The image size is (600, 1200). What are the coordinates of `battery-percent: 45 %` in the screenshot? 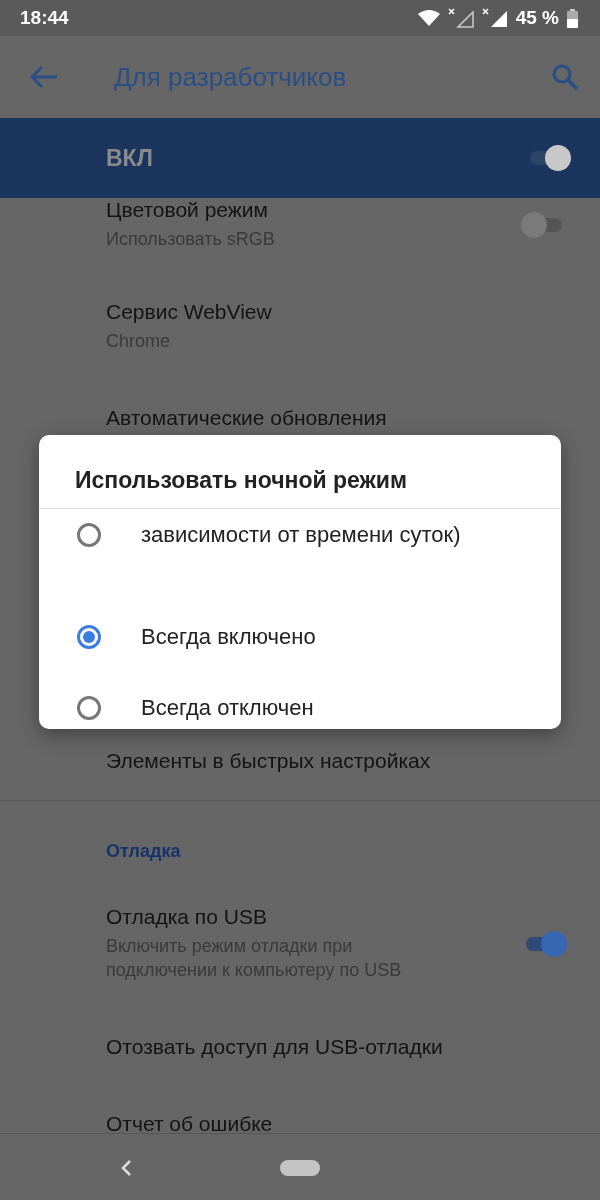 It's located at (537, 18).